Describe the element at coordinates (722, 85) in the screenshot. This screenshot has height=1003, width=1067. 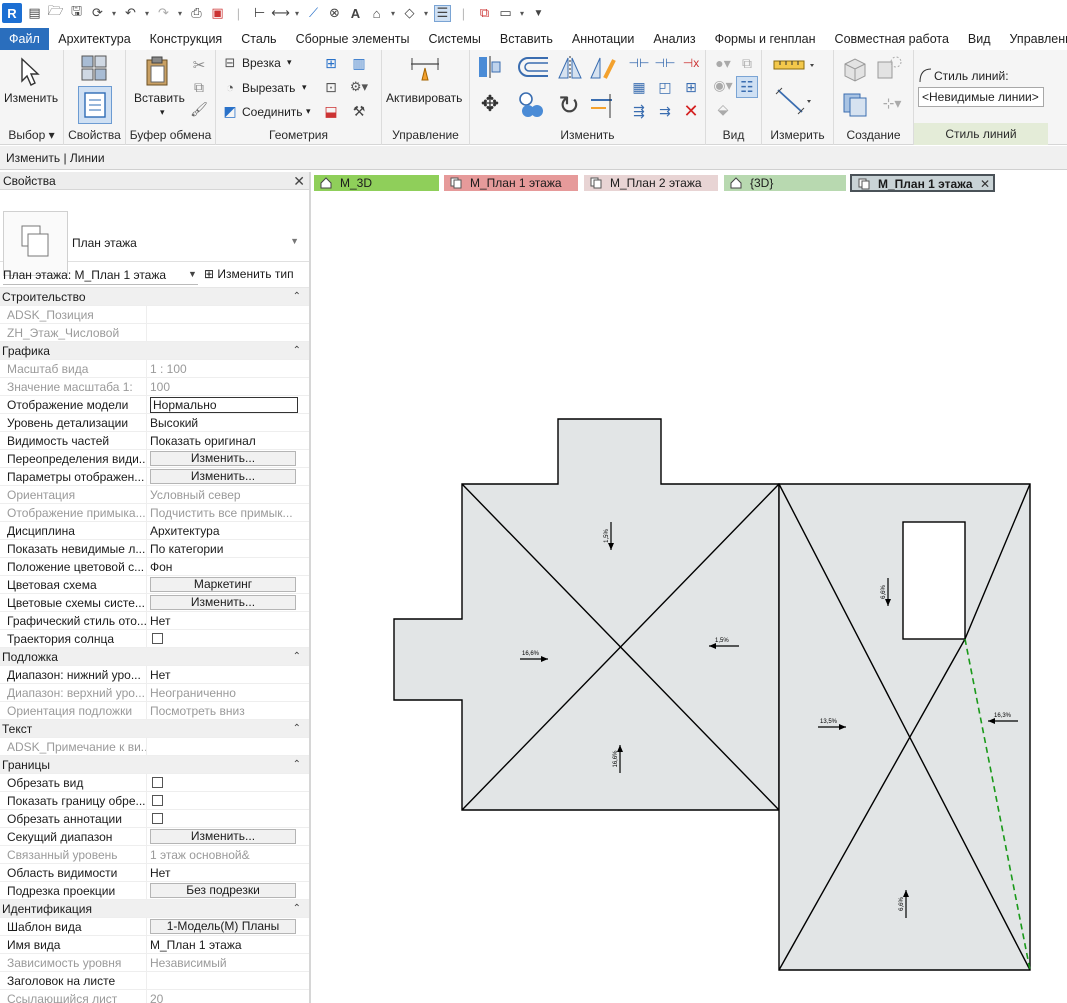
I see `override-graphics-icon: ◉▾` at that location.